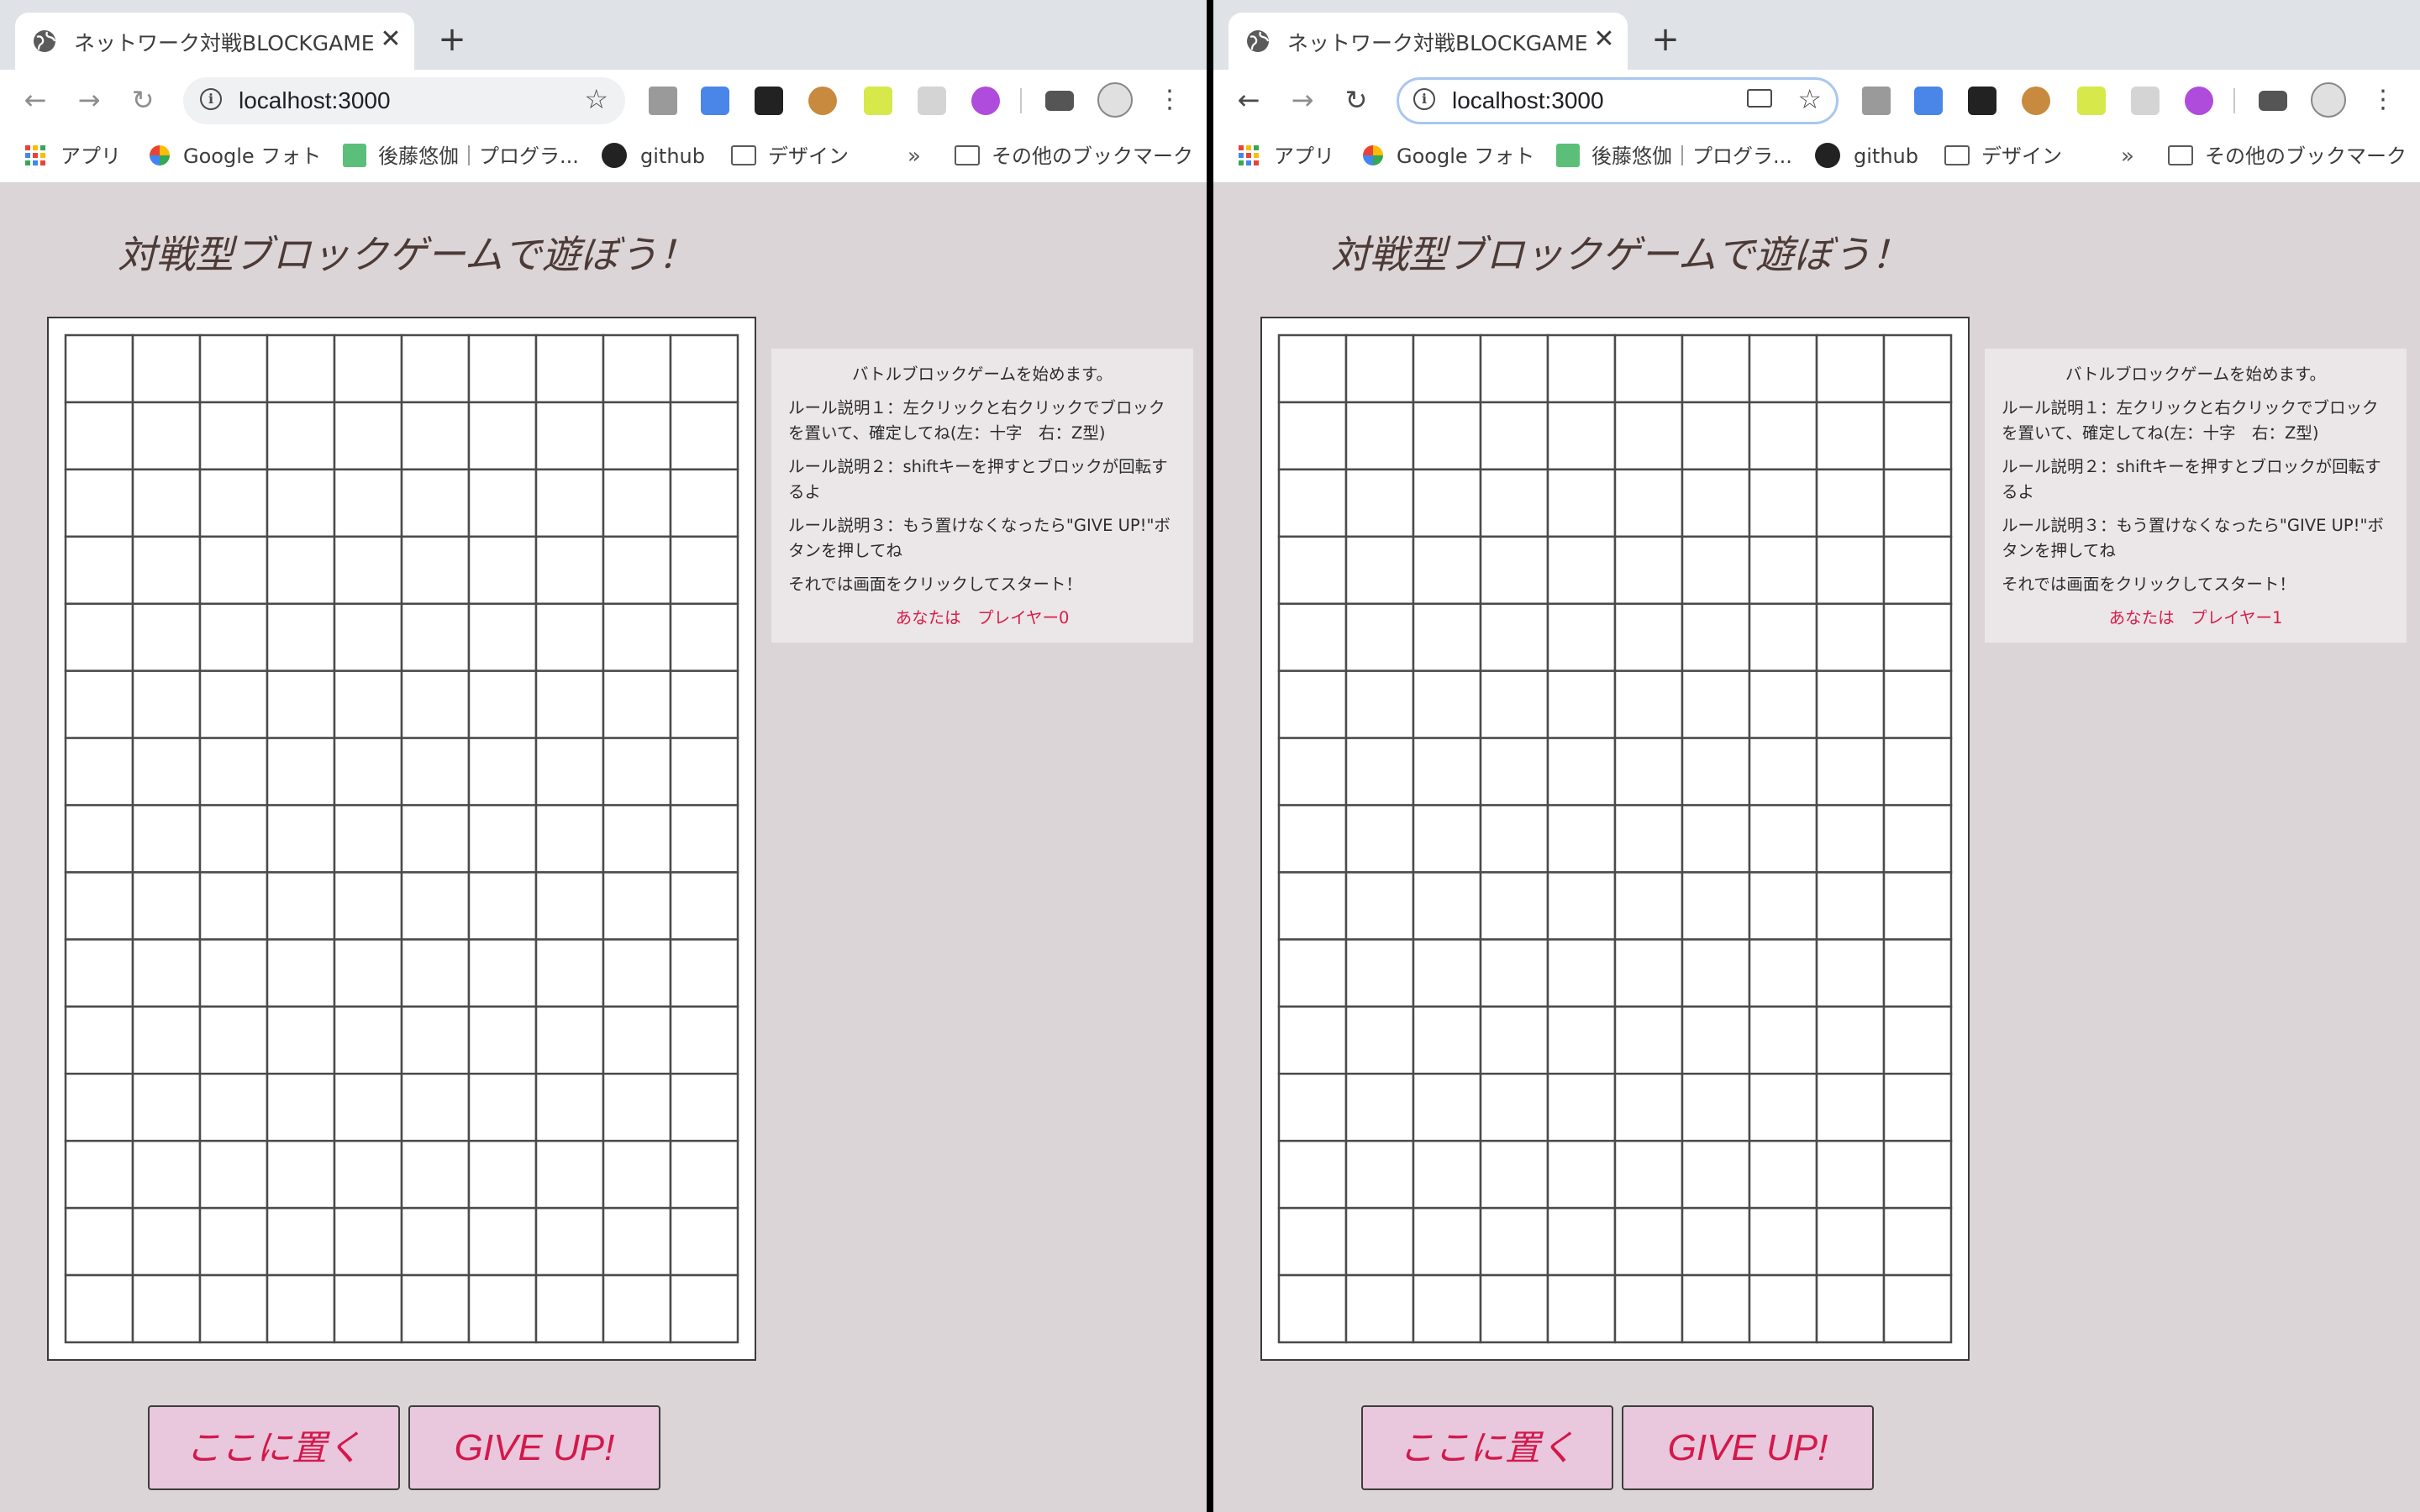  What do you see at coordinates (1059, 101) in the screenshot?
I see `reading-list-icon` at bounding box center [1059, 101].